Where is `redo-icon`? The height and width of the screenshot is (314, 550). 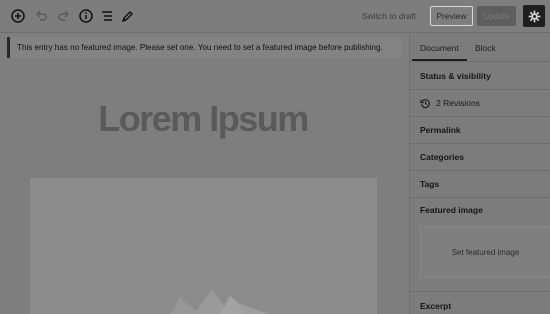
redo-icon is located at coordinates (64, 16).